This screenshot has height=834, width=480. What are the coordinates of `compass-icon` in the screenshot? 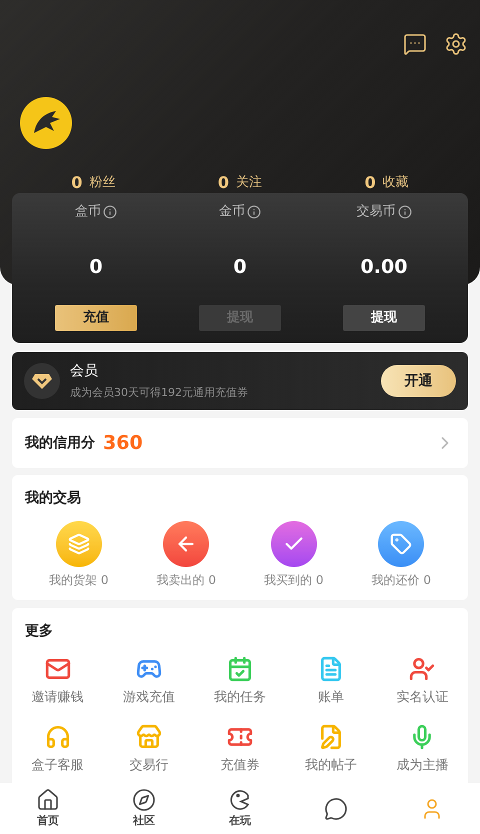 It's located at (144, 800).